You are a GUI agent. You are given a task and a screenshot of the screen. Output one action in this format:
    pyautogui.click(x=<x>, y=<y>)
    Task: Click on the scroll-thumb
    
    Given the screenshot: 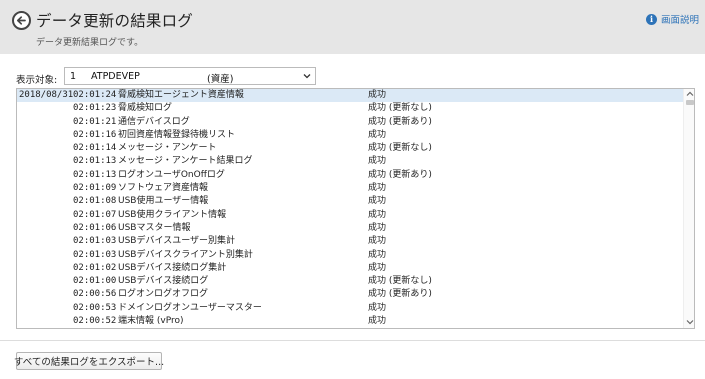 What is the action you would take?
    pyautogui.click(x=690, y=102)
    